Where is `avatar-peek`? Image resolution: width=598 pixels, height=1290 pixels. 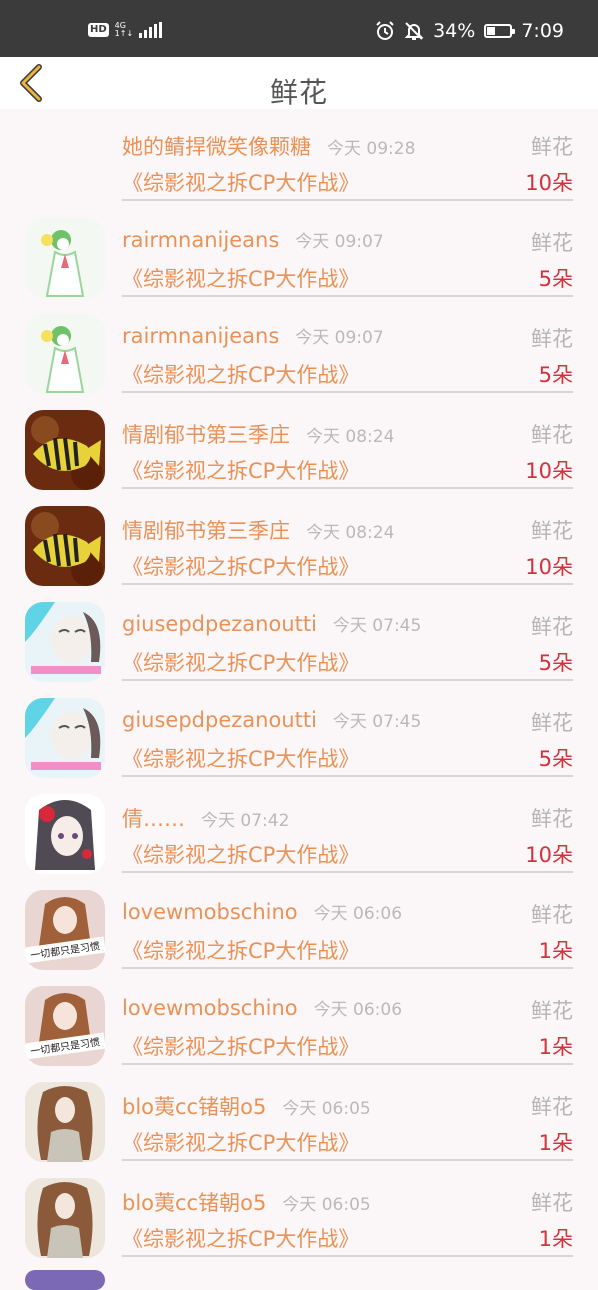
avatar-peek is located at coordinates (65, 1280).